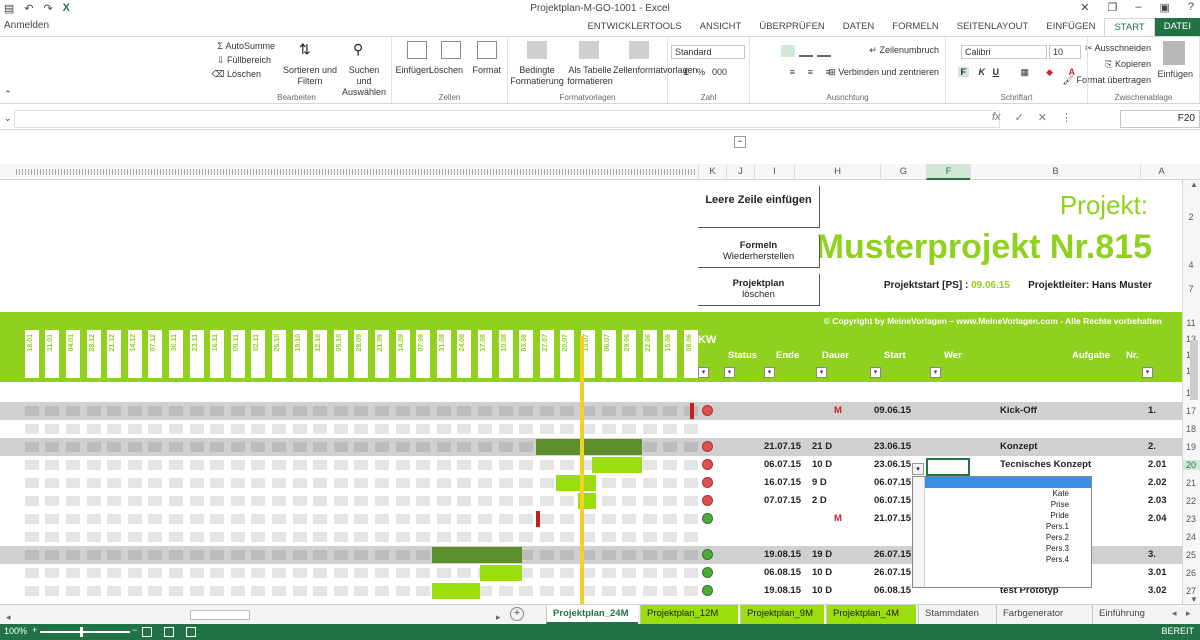 The height and width of the screenshot is (640, 1200). What do you see at coordinates (537, 76) in the screenshot?
I see `conditional-format-button: Bedingte Formatierung` at bounding box center [537, 76].